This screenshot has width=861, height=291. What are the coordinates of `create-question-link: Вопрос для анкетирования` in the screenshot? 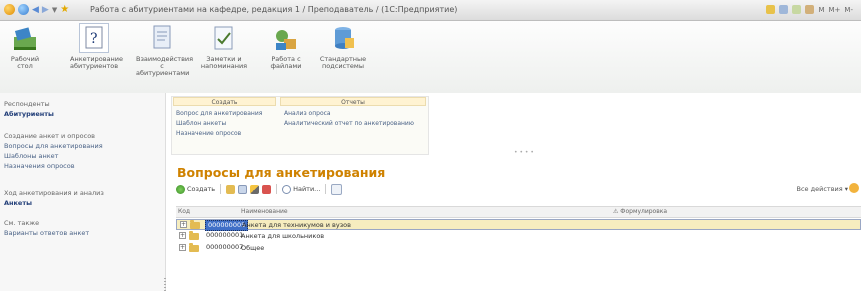 It's located at (219, 113).